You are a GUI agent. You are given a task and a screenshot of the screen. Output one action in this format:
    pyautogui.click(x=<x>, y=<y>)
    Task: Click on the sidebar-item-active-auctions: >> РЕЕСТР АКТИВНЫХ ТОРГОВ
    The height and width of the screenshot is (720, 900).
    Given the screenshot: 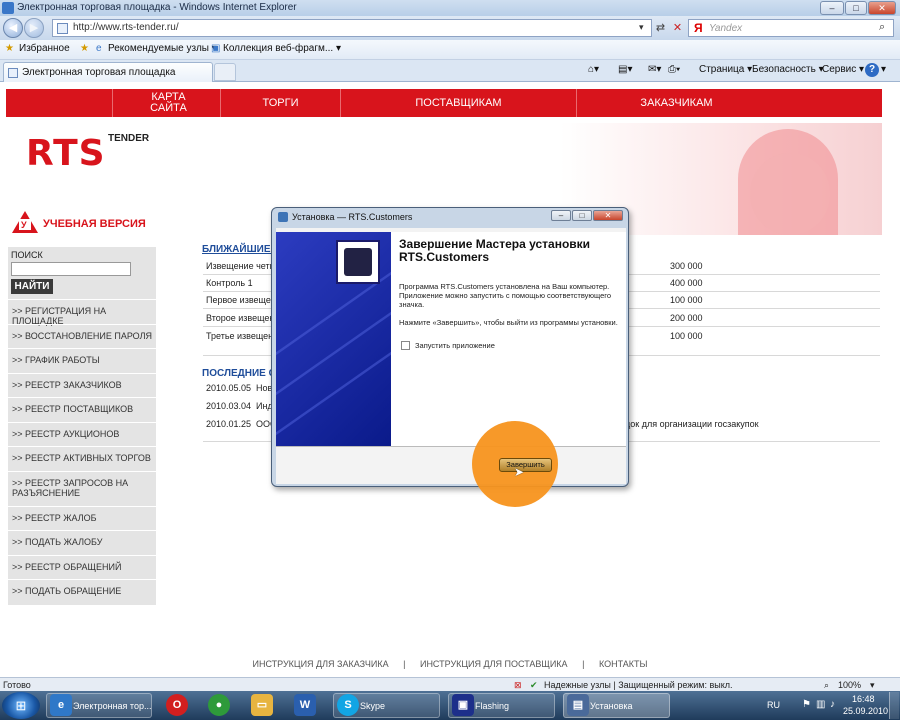 What is the action you would take?
    pyautogui.click(x=82, y=458)
    